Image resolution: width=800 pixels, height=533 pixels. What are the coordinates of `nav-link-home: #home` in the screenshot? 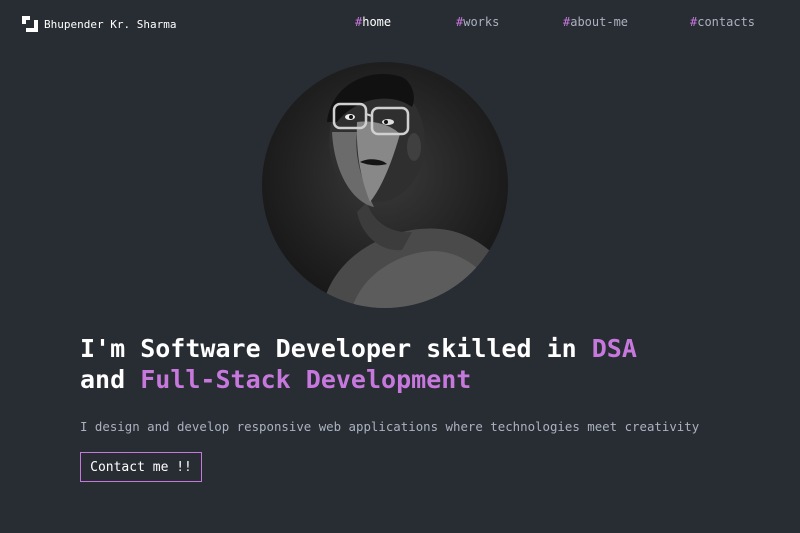 It's located at (373, 22).